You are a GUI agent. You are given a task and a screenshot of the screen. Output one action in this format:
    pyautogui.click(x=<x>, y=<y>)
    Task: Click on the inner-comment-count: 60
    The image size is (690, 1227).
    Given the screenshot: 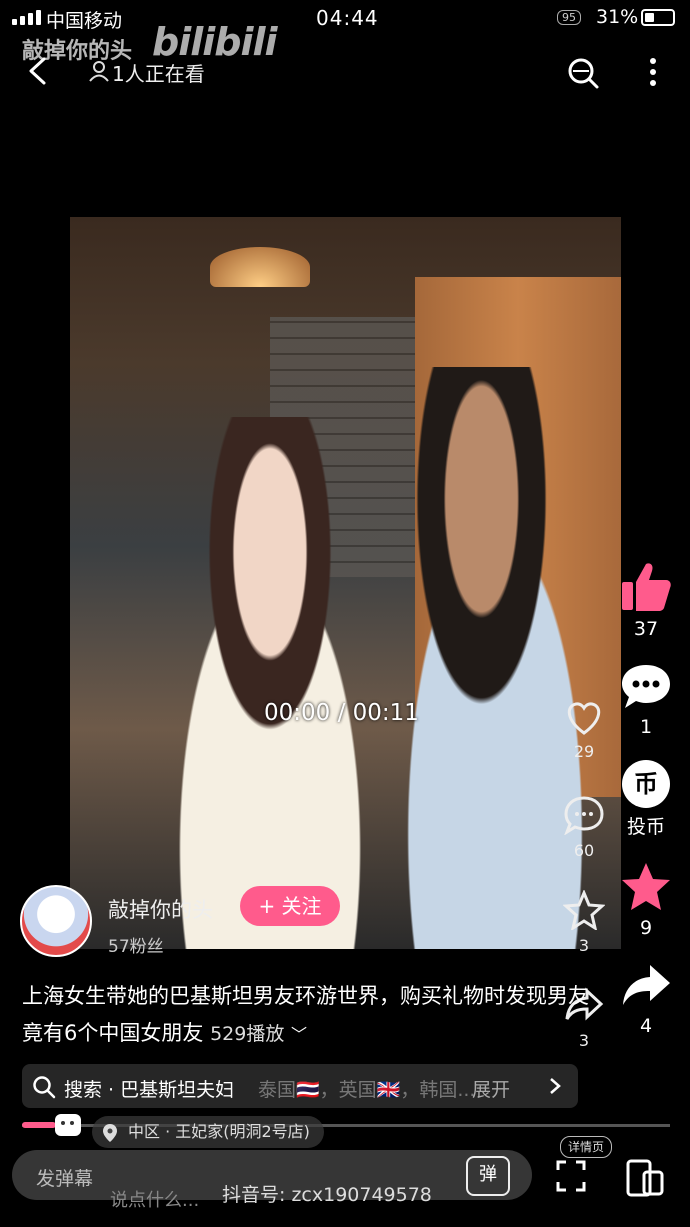 What is the action you would take?
    pyautogui.click(x=584, y=850)
    